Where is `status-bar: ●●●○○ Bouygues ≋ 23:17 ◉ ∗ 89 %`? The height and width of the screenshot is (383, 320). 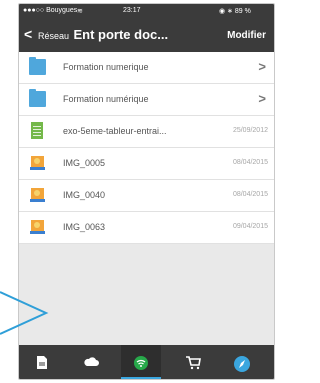
status-bar: ●●●○○ Bouygues ≋ 23:17 ◉ ∗ 89 % is located at coordinates (146, 11).